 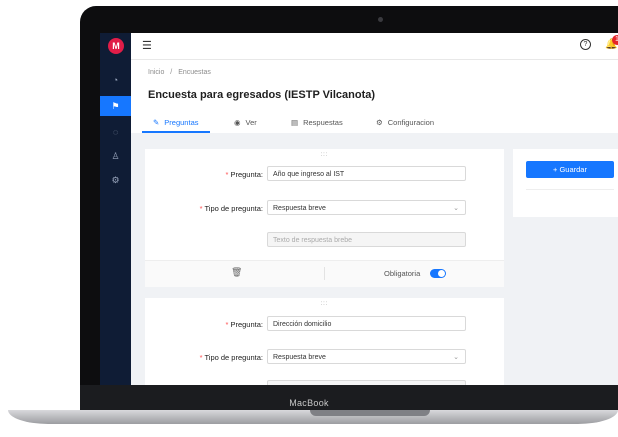 What do you see at coordinates (323, 122) in the screenshot?
I see `tab-label: Respuestas` at bounding box center [323, 122].